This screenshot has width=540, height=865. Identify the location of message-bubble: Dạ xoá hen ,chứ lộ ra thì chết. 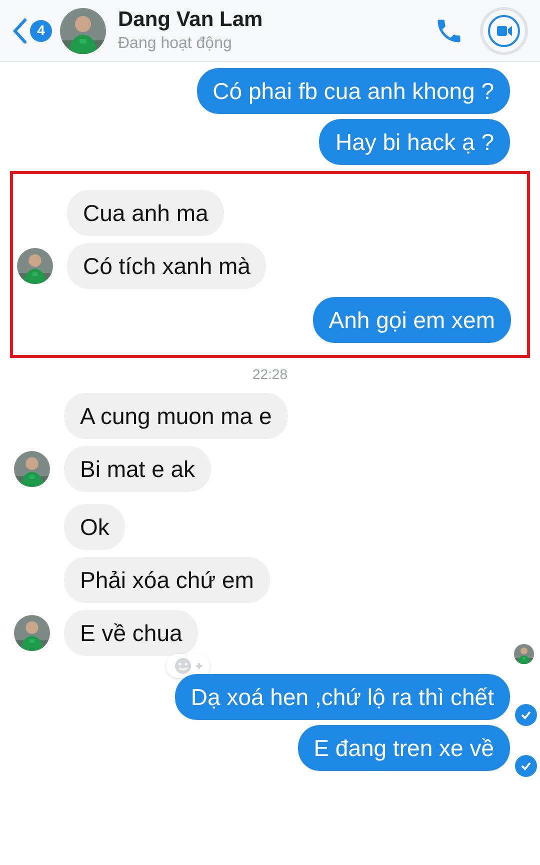
(342, 697).